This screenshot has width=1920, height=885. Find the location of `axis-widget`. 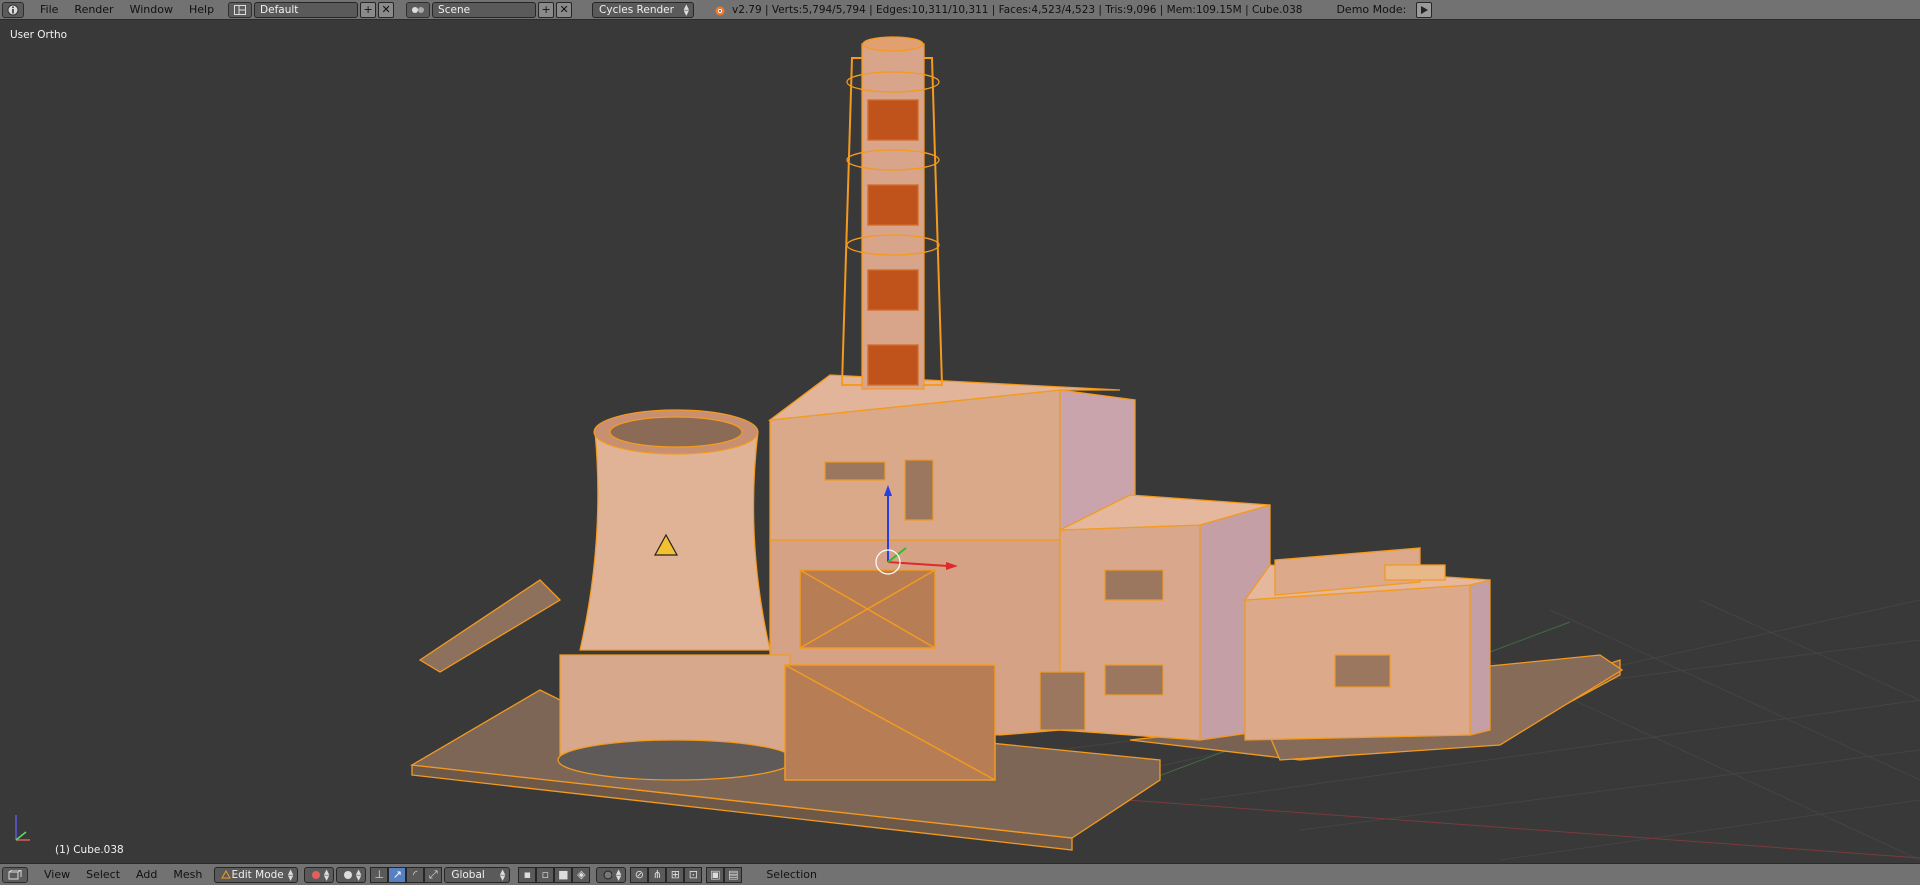

axis-widget is located at coordinates (22, 828).